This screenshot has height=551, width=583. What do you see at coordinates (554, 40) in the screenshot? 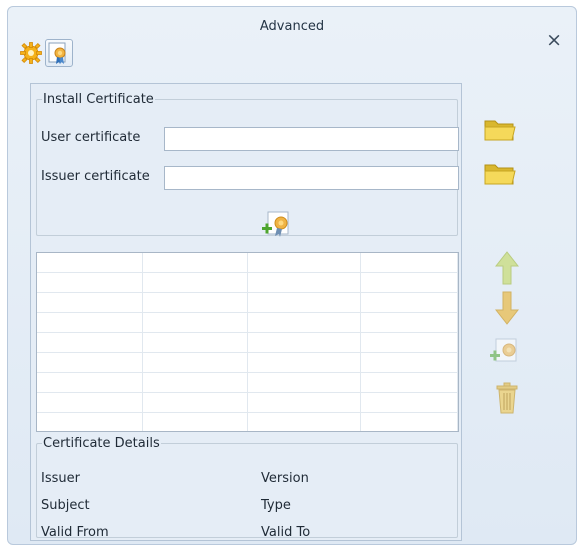
I see `close-button: ×` at bounding box center [554, 40].